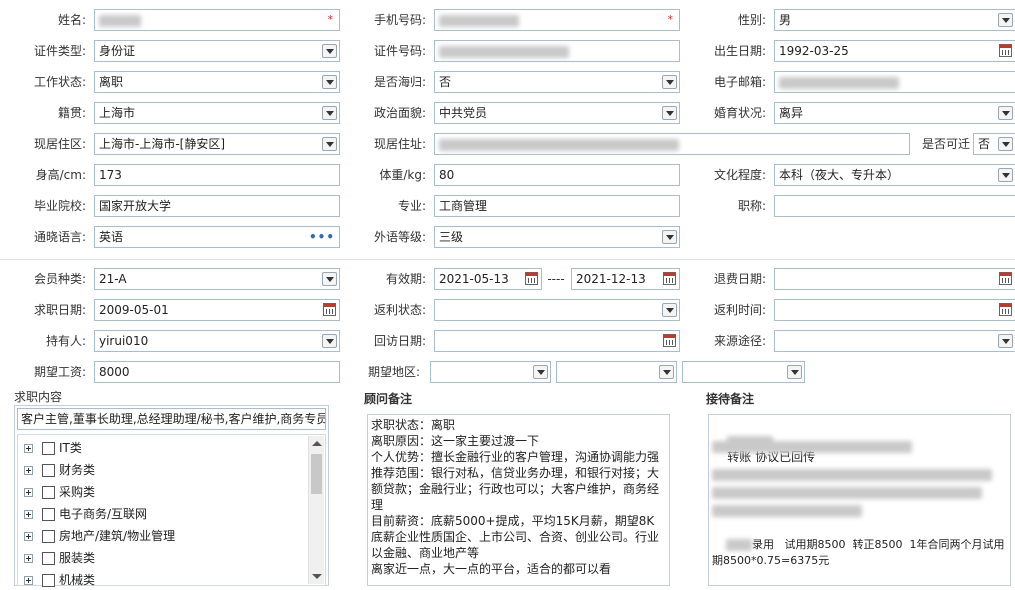 The height and width of the screenshot is (590, 1015). Describe the element at coordinates (114, 372) in the screenshot. I see `salary-value: 8000` at that location.